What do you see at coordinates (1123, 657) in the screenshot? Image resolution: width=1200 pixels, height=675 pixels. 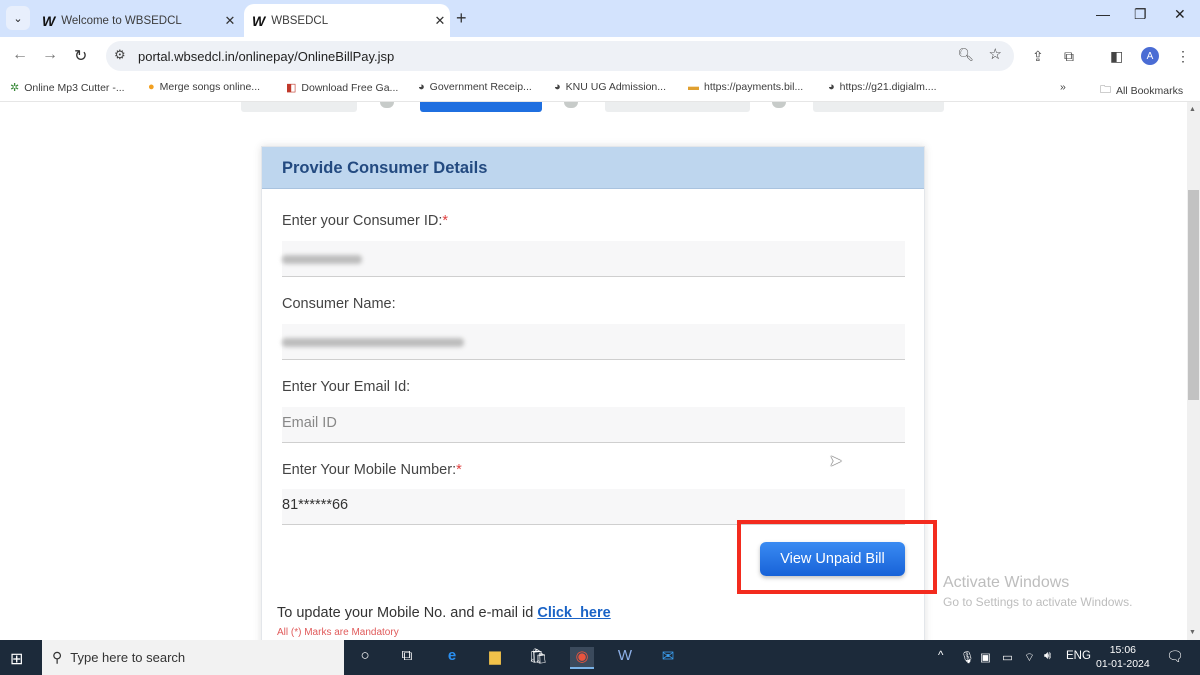 I see `taskbar-clock: 15:06 01-01-2024` at bounding box center [1123, 657].